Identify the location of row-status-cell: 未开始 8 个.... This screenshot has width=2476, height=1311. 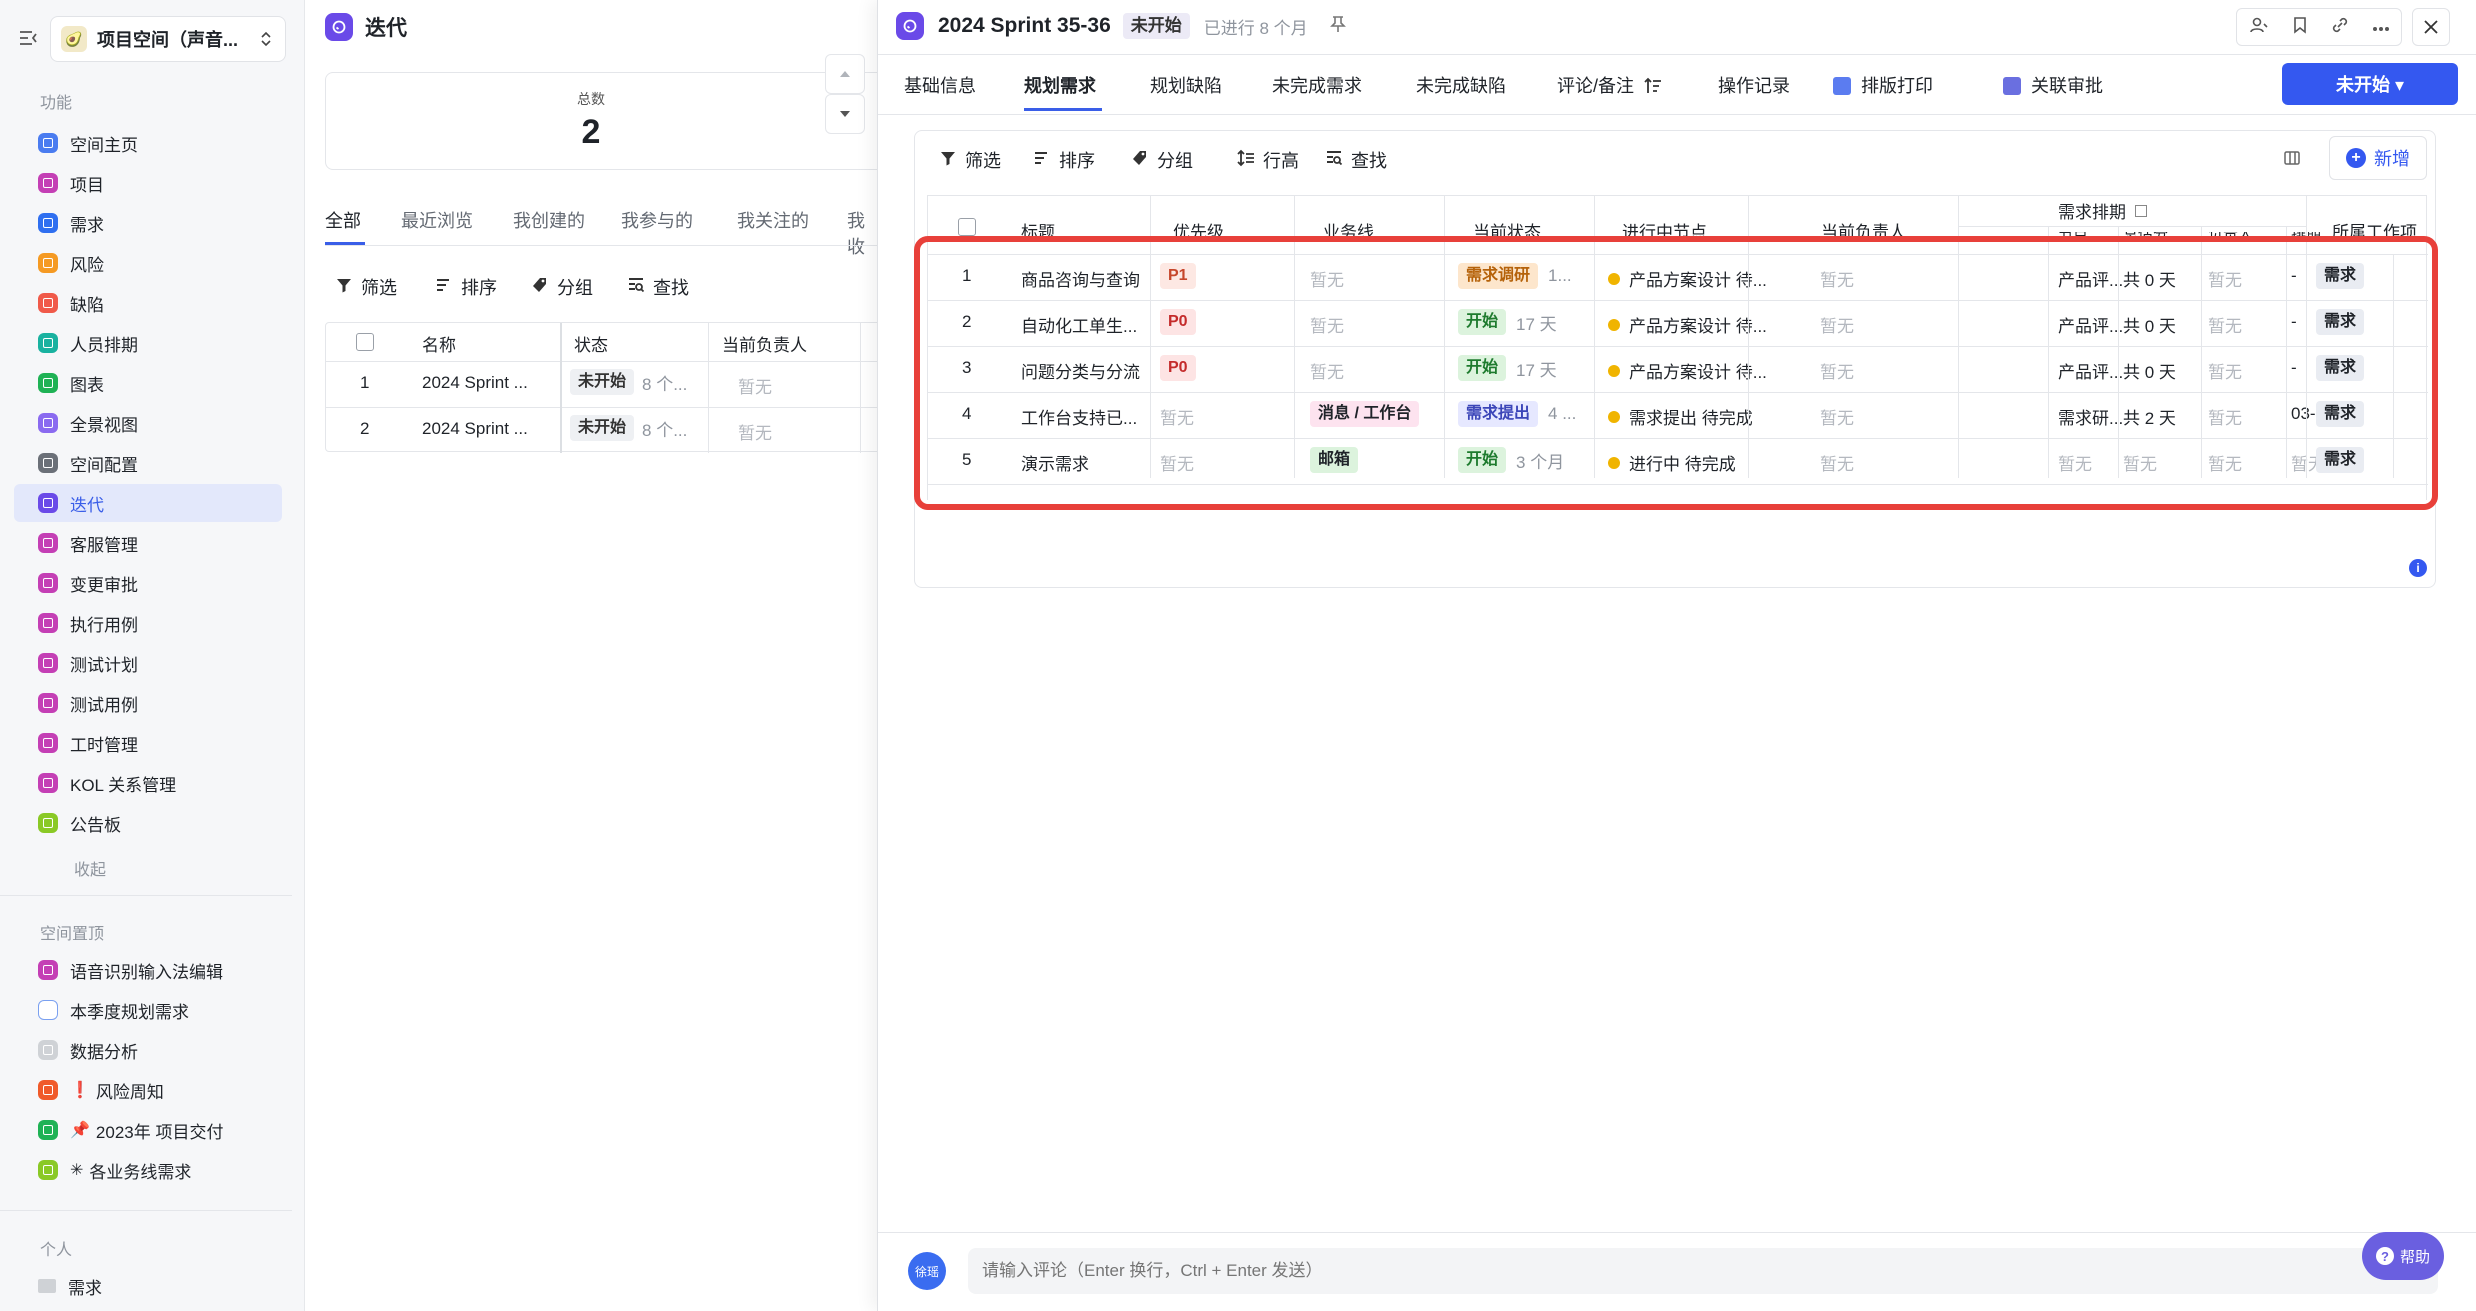
(628, 428).